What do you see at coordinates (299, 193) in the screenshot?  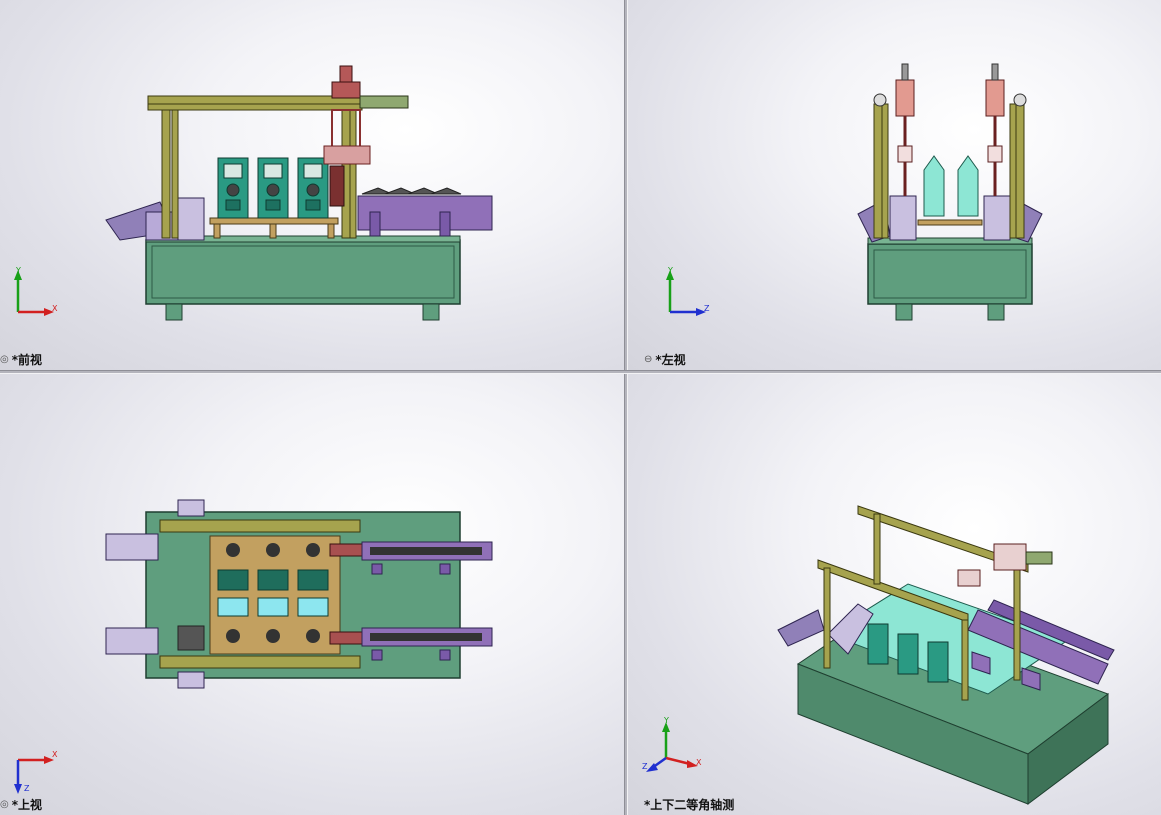 I see `front-view-model` at bounding box center [299, 193].